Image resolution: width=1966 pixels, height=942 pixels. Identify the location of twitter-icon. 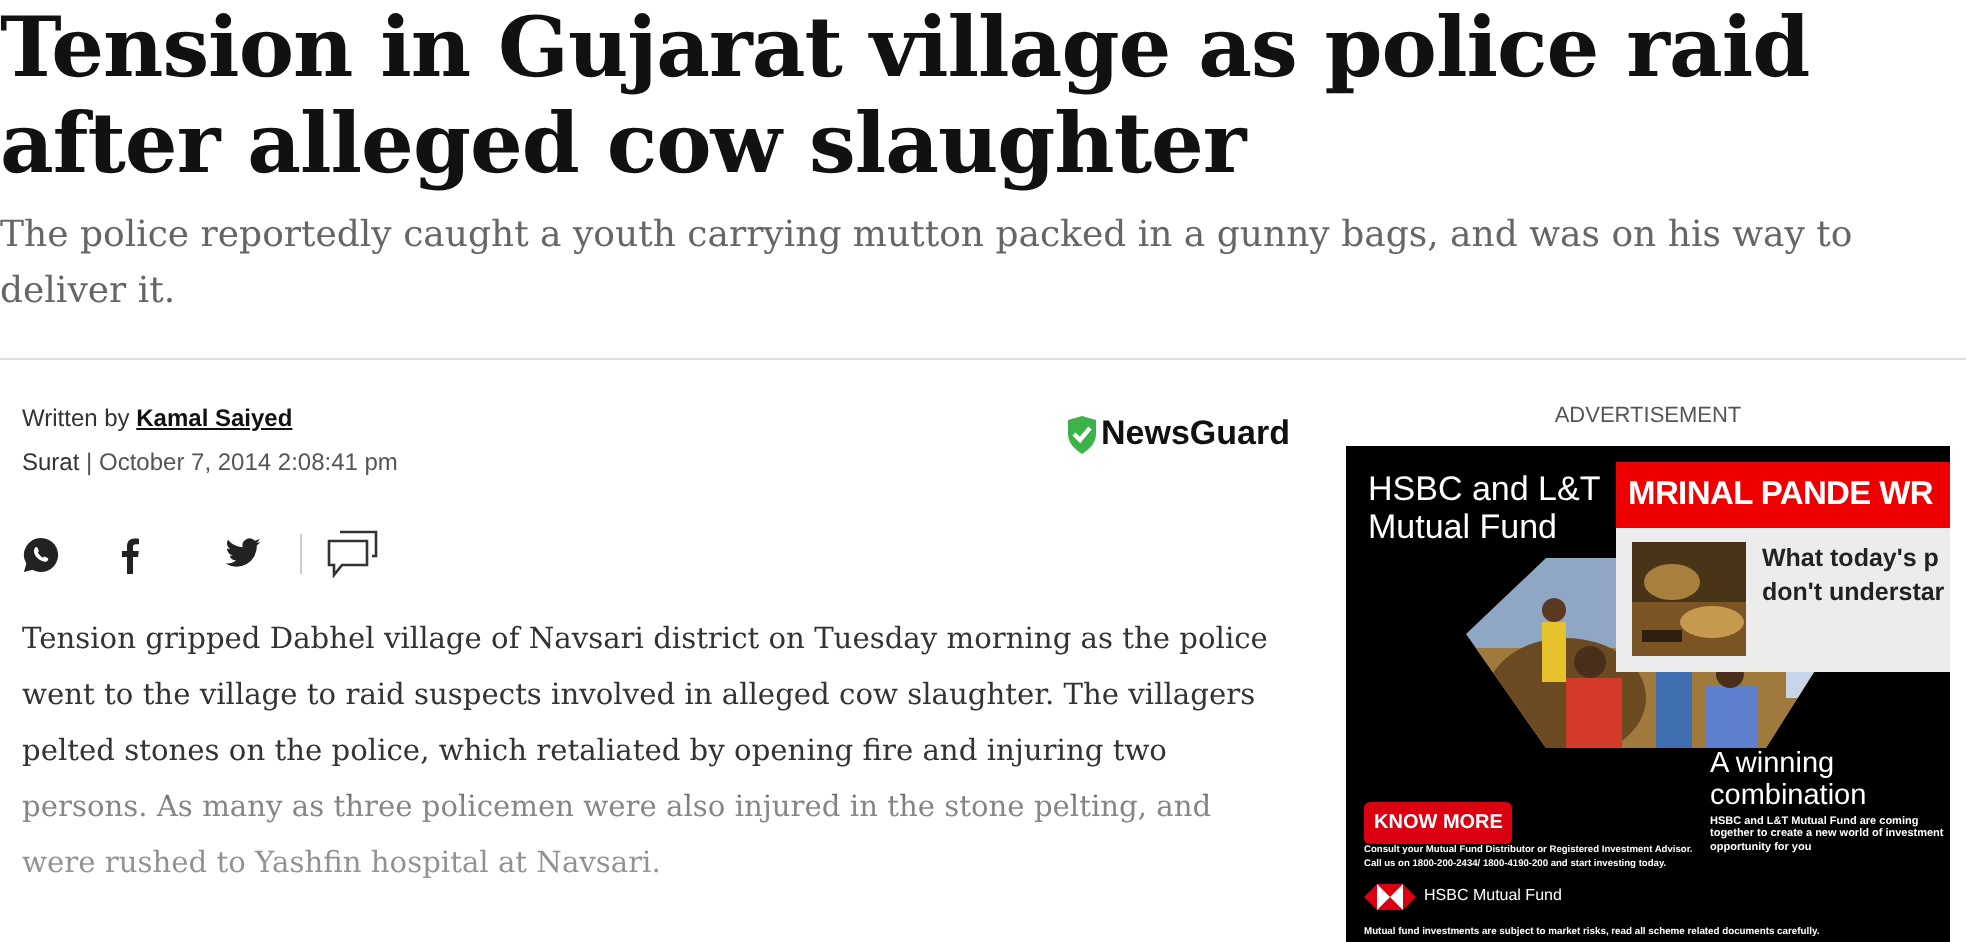
(243, 554).